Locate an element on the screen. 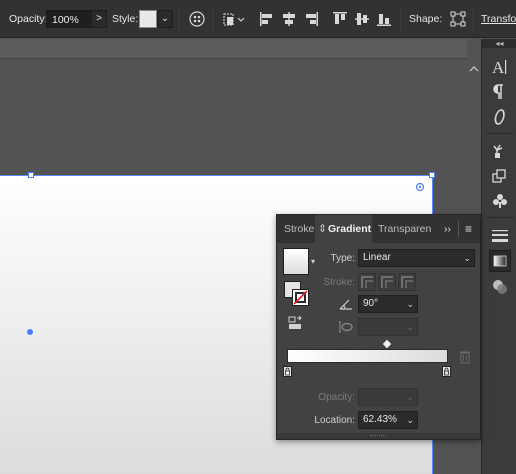 This screenshot has height=474, width=516. tab-sort-icon: ⇕ is located at coordinates (322, 229).